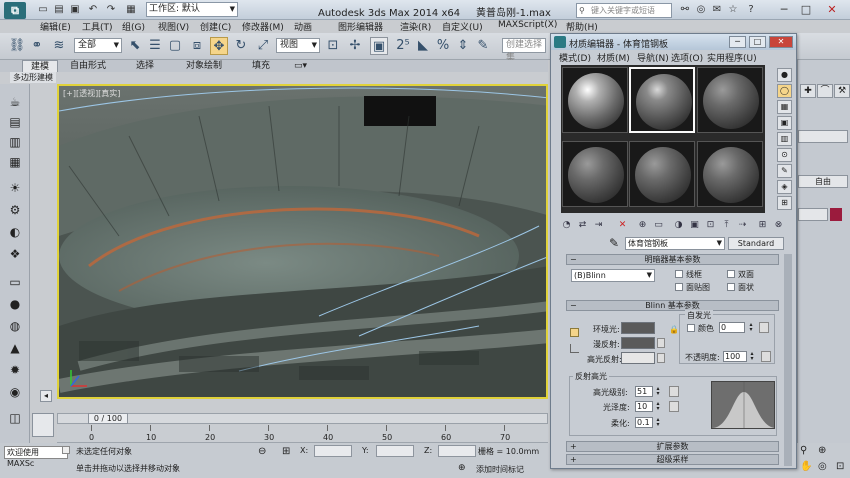  What do you see at coordinates (15, 122) in the screenshot?
I see `layer-icon: ▤` at bounding box center [15, 122].